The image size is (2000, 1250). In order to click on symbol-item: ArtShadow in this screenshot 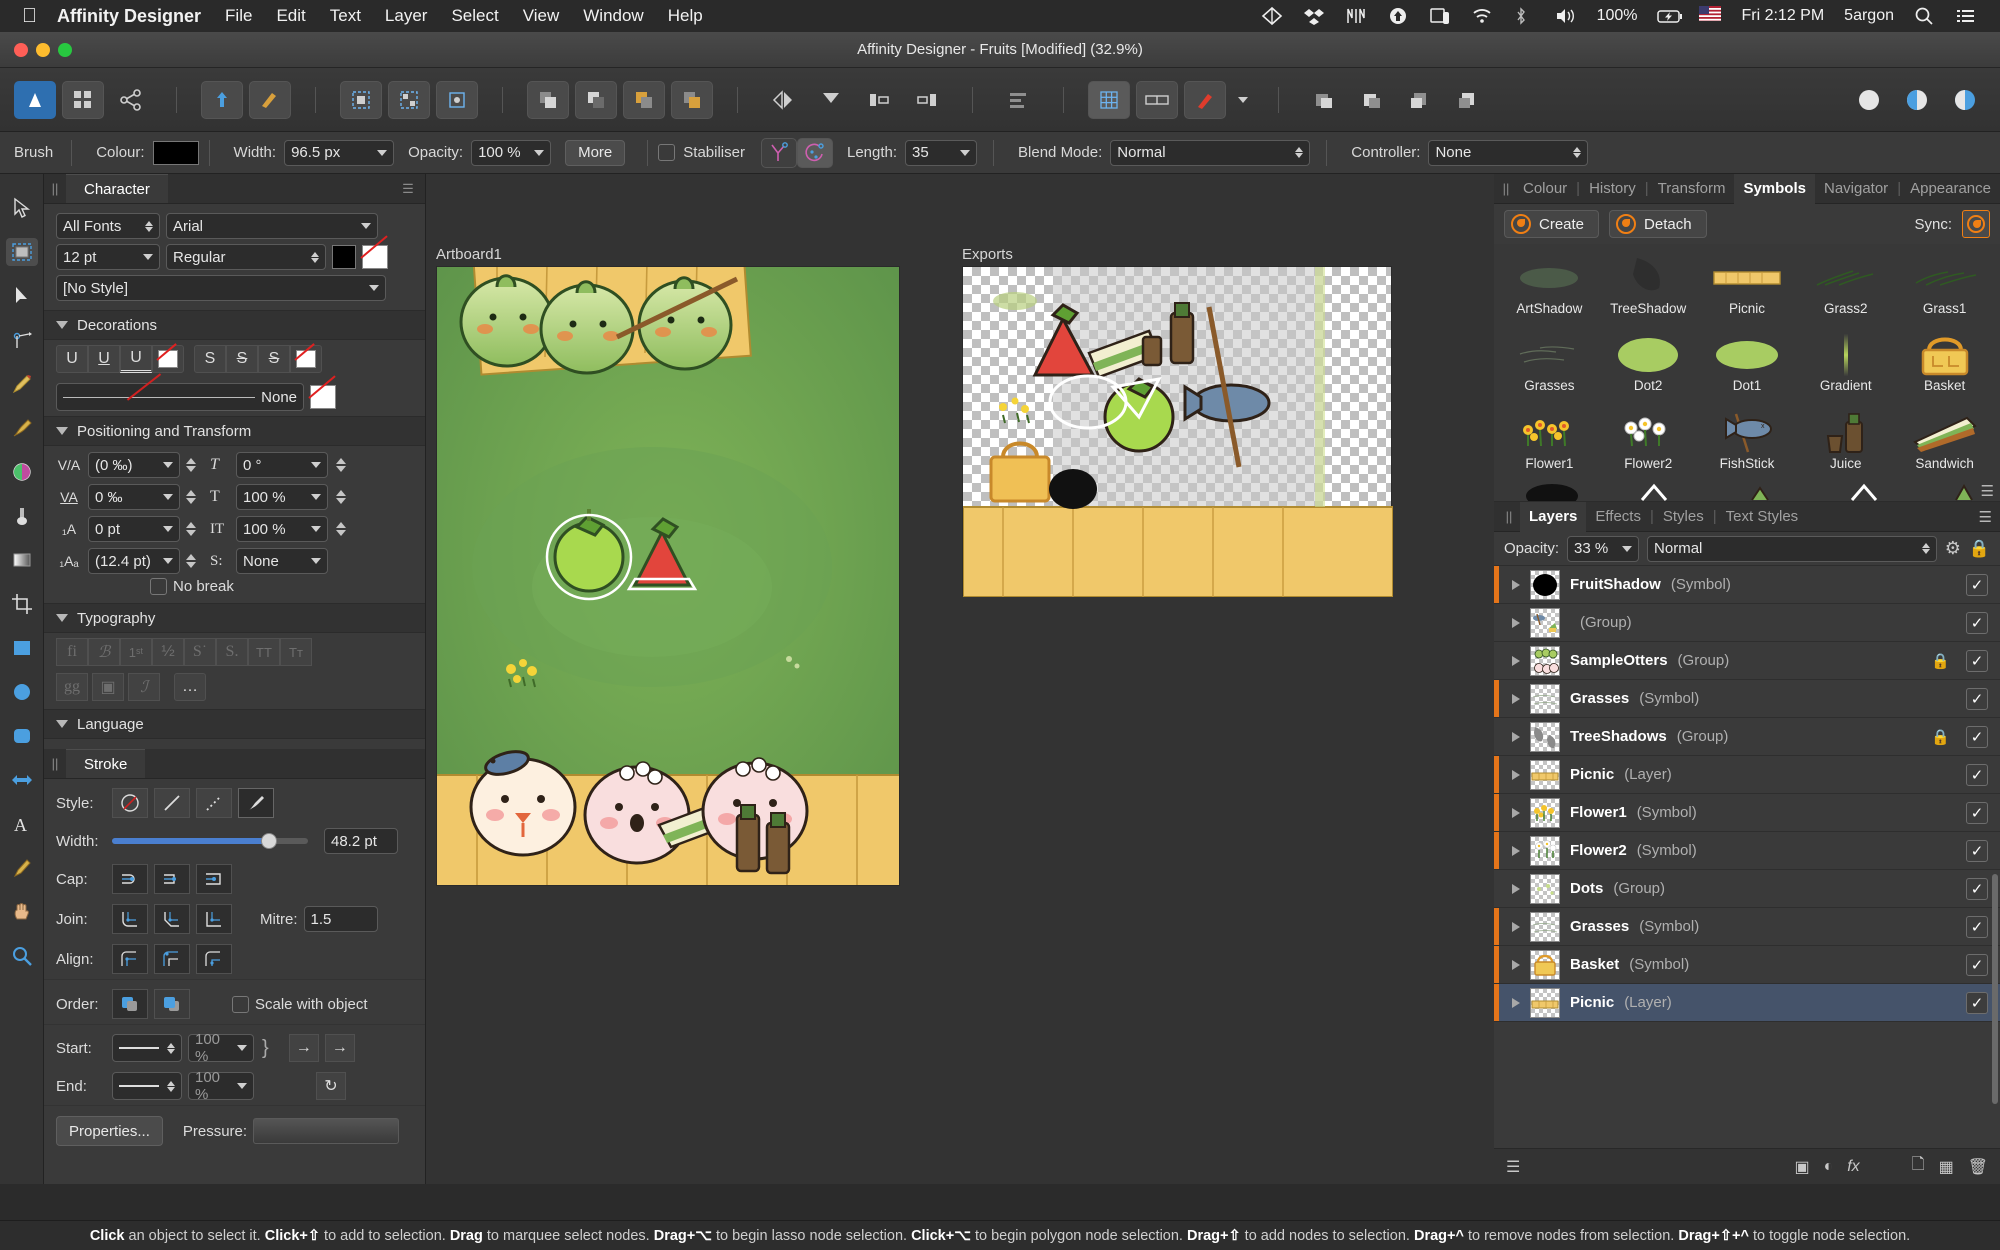, I will do `click(1549, 282)`.